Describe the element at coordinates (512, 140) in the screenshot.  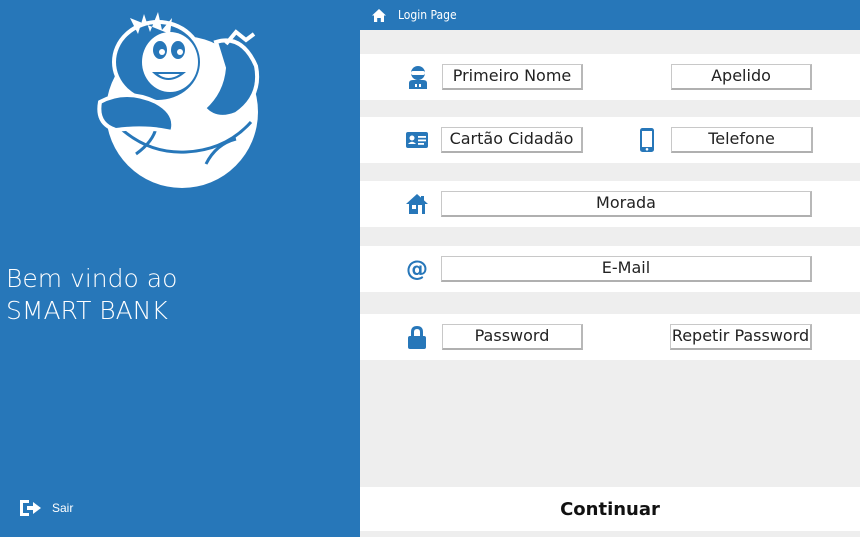
I see `citizen-card-field: Cartão Cidadão` at that location.